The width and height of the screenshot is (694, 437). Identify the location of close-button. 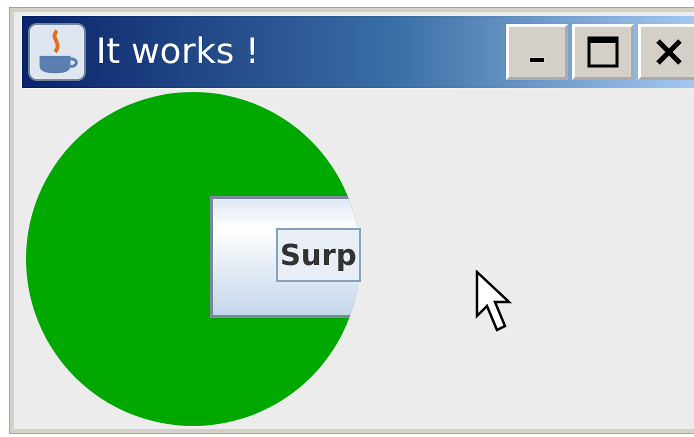
(666, 52).